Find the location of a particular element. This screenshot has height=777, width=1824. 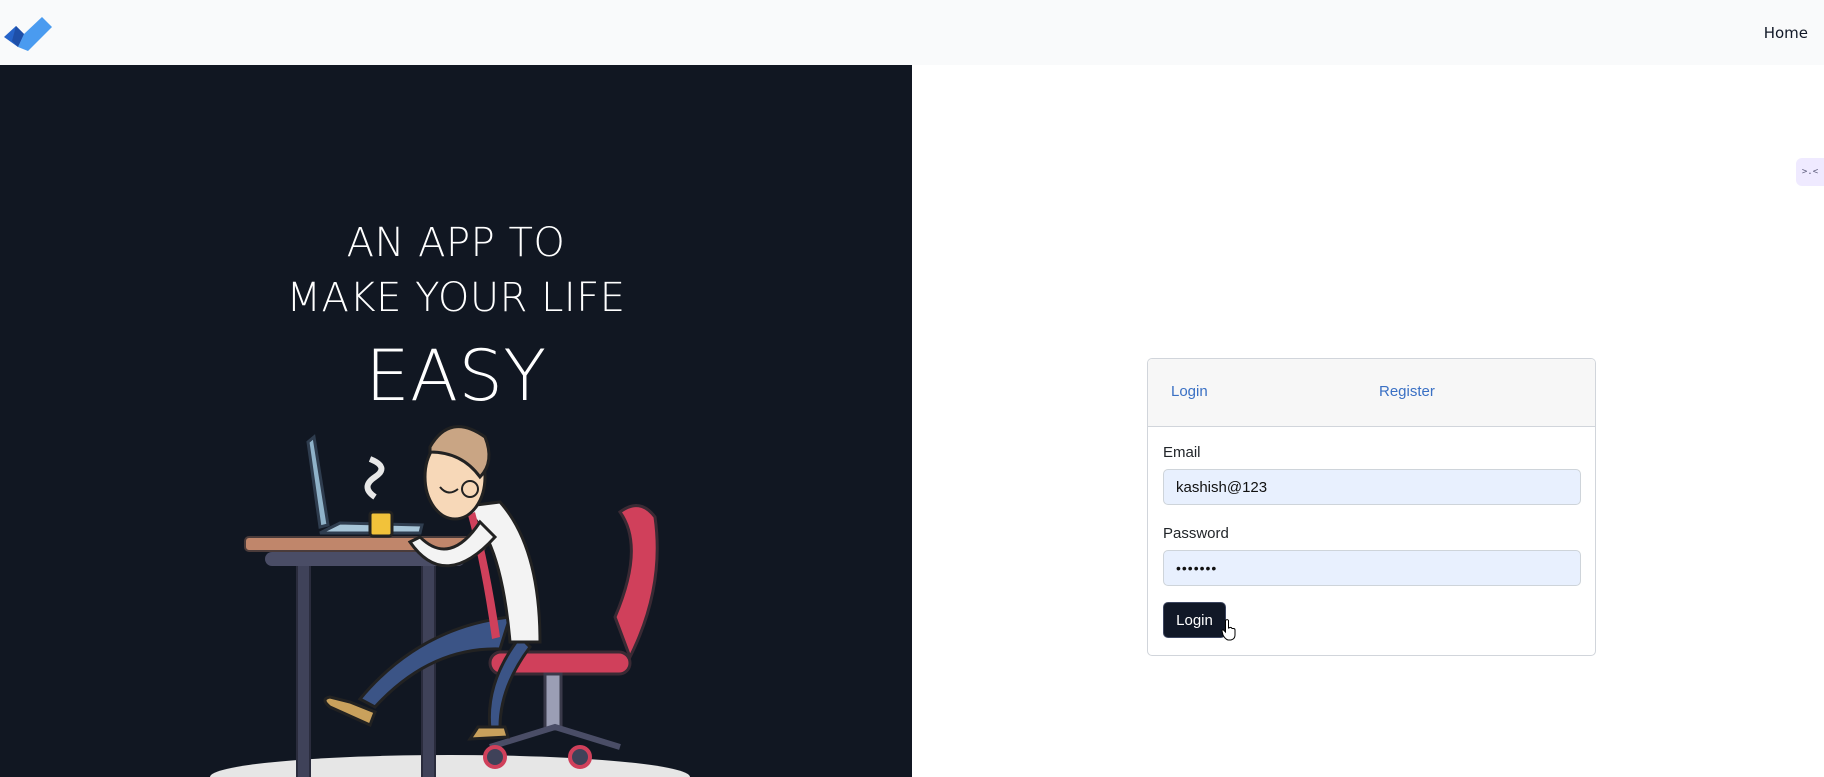

password-input: ••••••• is located at coordinates (1372, 568).